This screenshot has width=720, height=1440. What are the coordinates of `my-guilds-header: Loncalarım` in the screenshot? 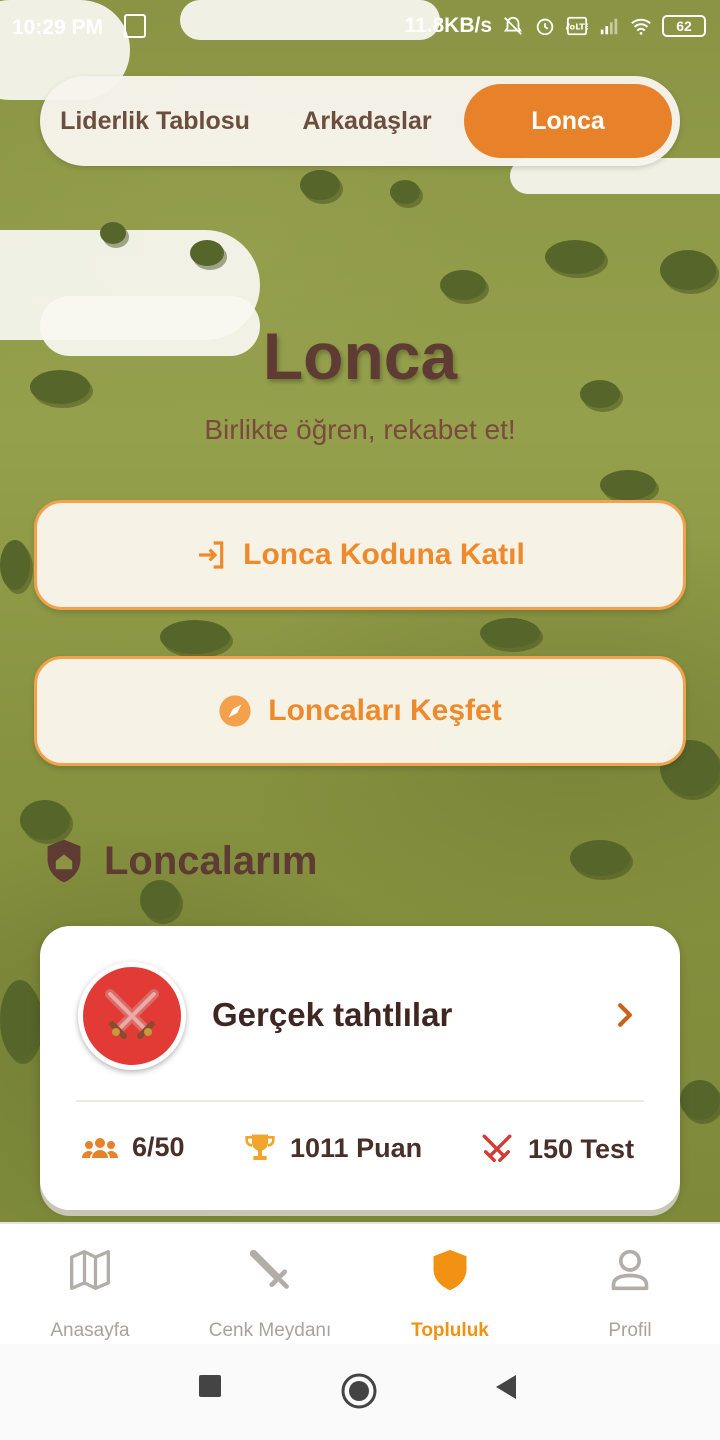 It's located at (180, 861).